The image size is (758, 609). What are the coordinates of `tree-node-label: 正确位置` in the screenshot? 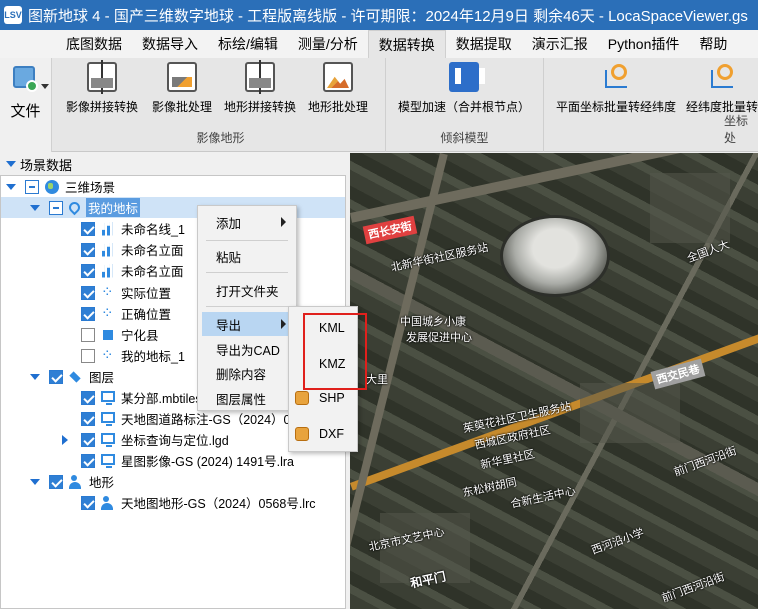 It's located at (146, 315).